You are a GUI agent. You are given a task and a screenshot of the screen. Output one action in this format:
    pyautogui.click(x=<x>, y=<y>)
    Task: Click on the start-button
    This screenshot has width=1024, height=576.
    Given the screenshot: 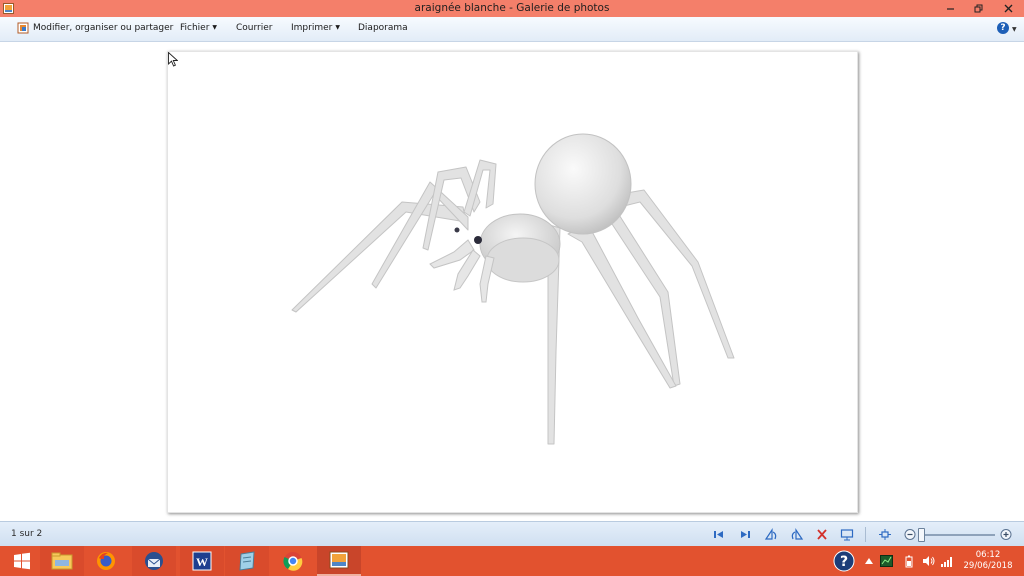 What is the action you would take?
    pyautogui.click(x=22, y=561)
    